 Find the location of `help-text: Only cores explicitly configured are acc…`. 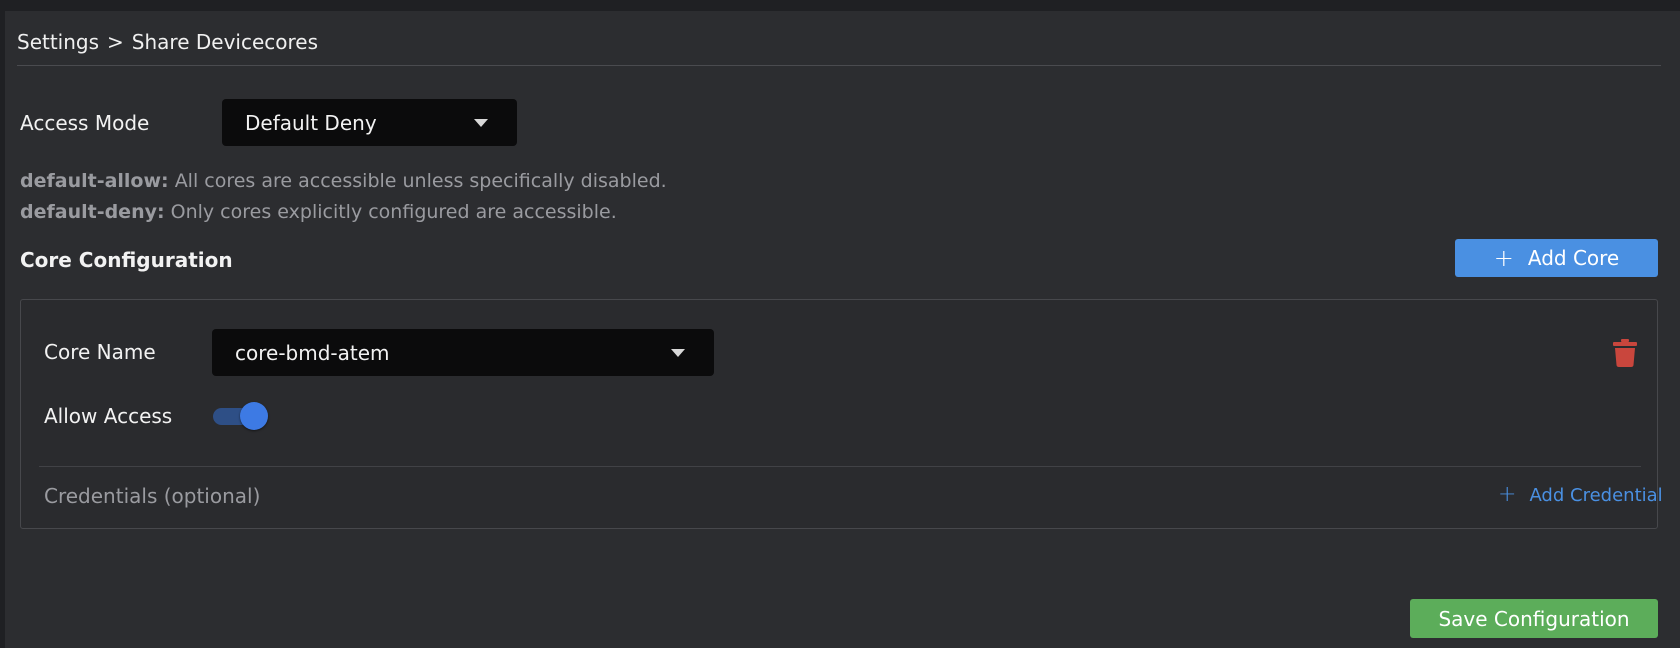

help-text: Only cores explicitly configured are acc… is located at coordinates (393, 212).